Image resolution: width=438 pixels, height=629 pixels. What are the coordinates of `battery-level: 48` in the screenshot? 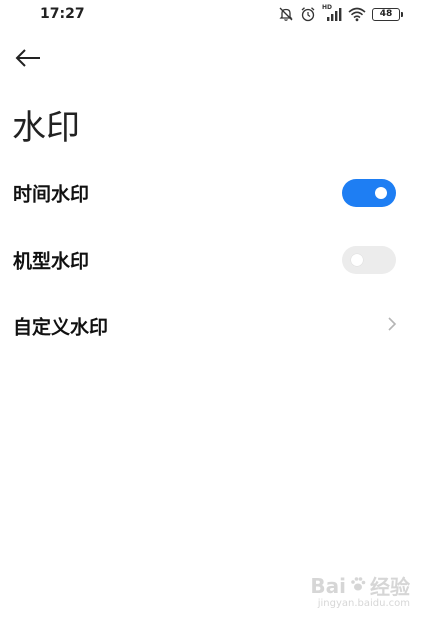 It's located at (386, 14).